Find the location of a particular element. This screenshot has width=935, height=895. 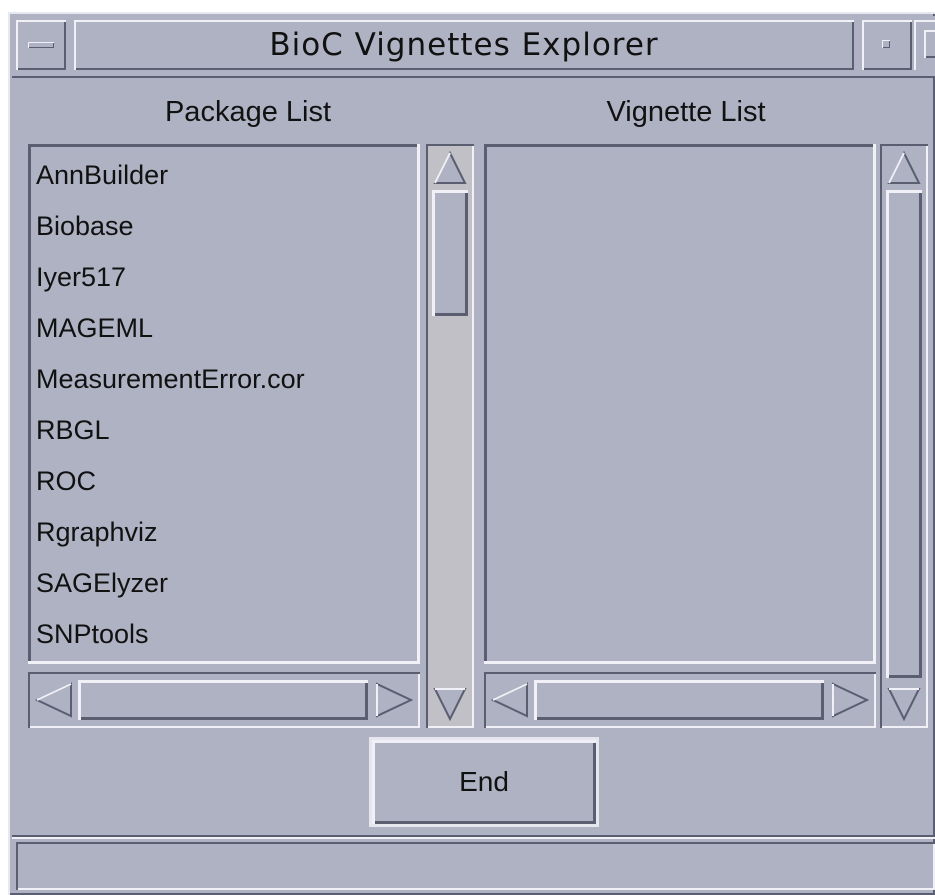

list-item: SAGElyzer is located at coordinates (224, 583).